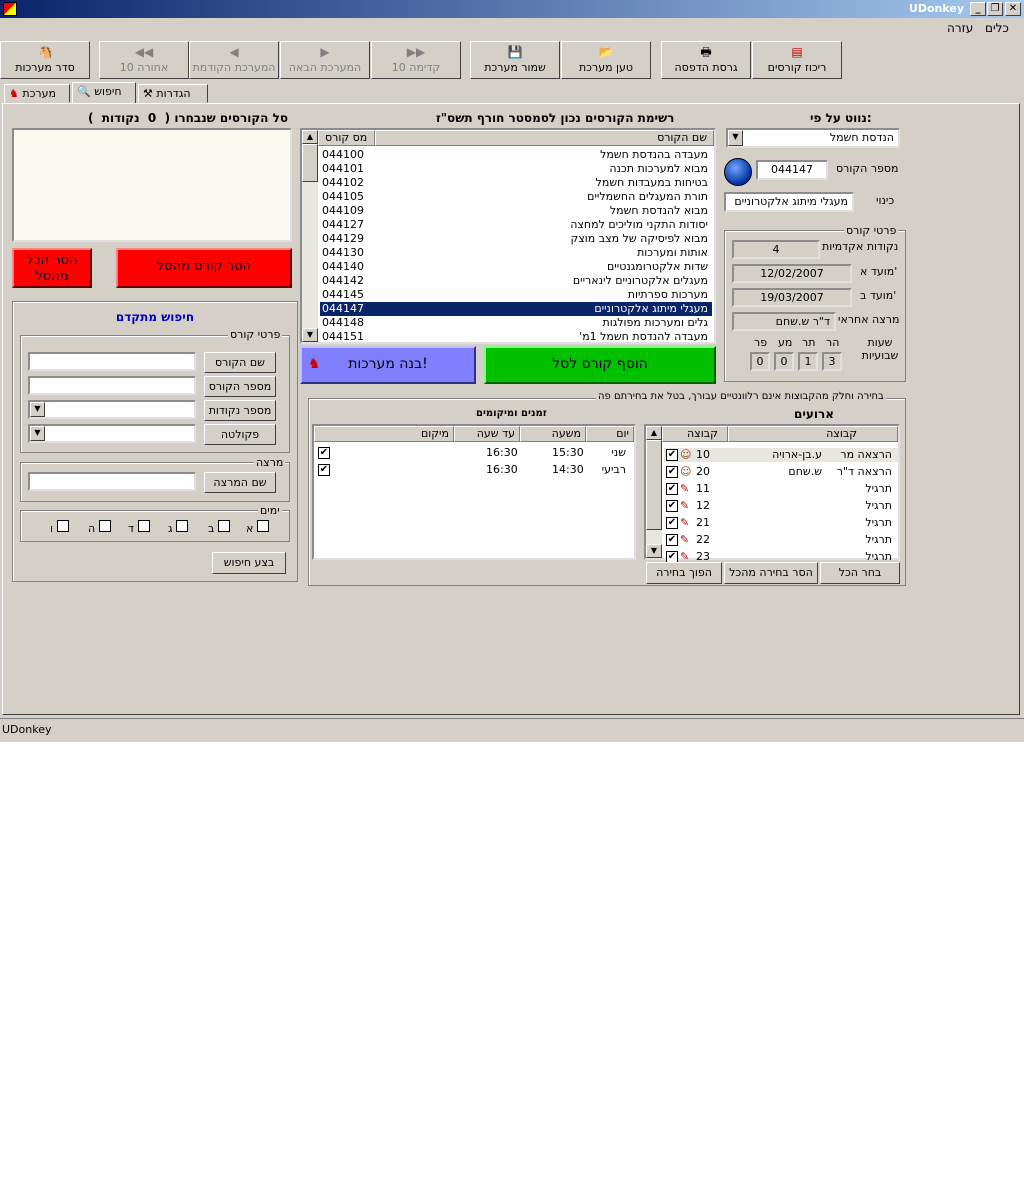 Image resolution: width=1024 pixels, height=1200 pixels. Describe the element at coordinates (249, 563) in the screenshot. I see `do-search-button: בצע חיפוש` at that location.